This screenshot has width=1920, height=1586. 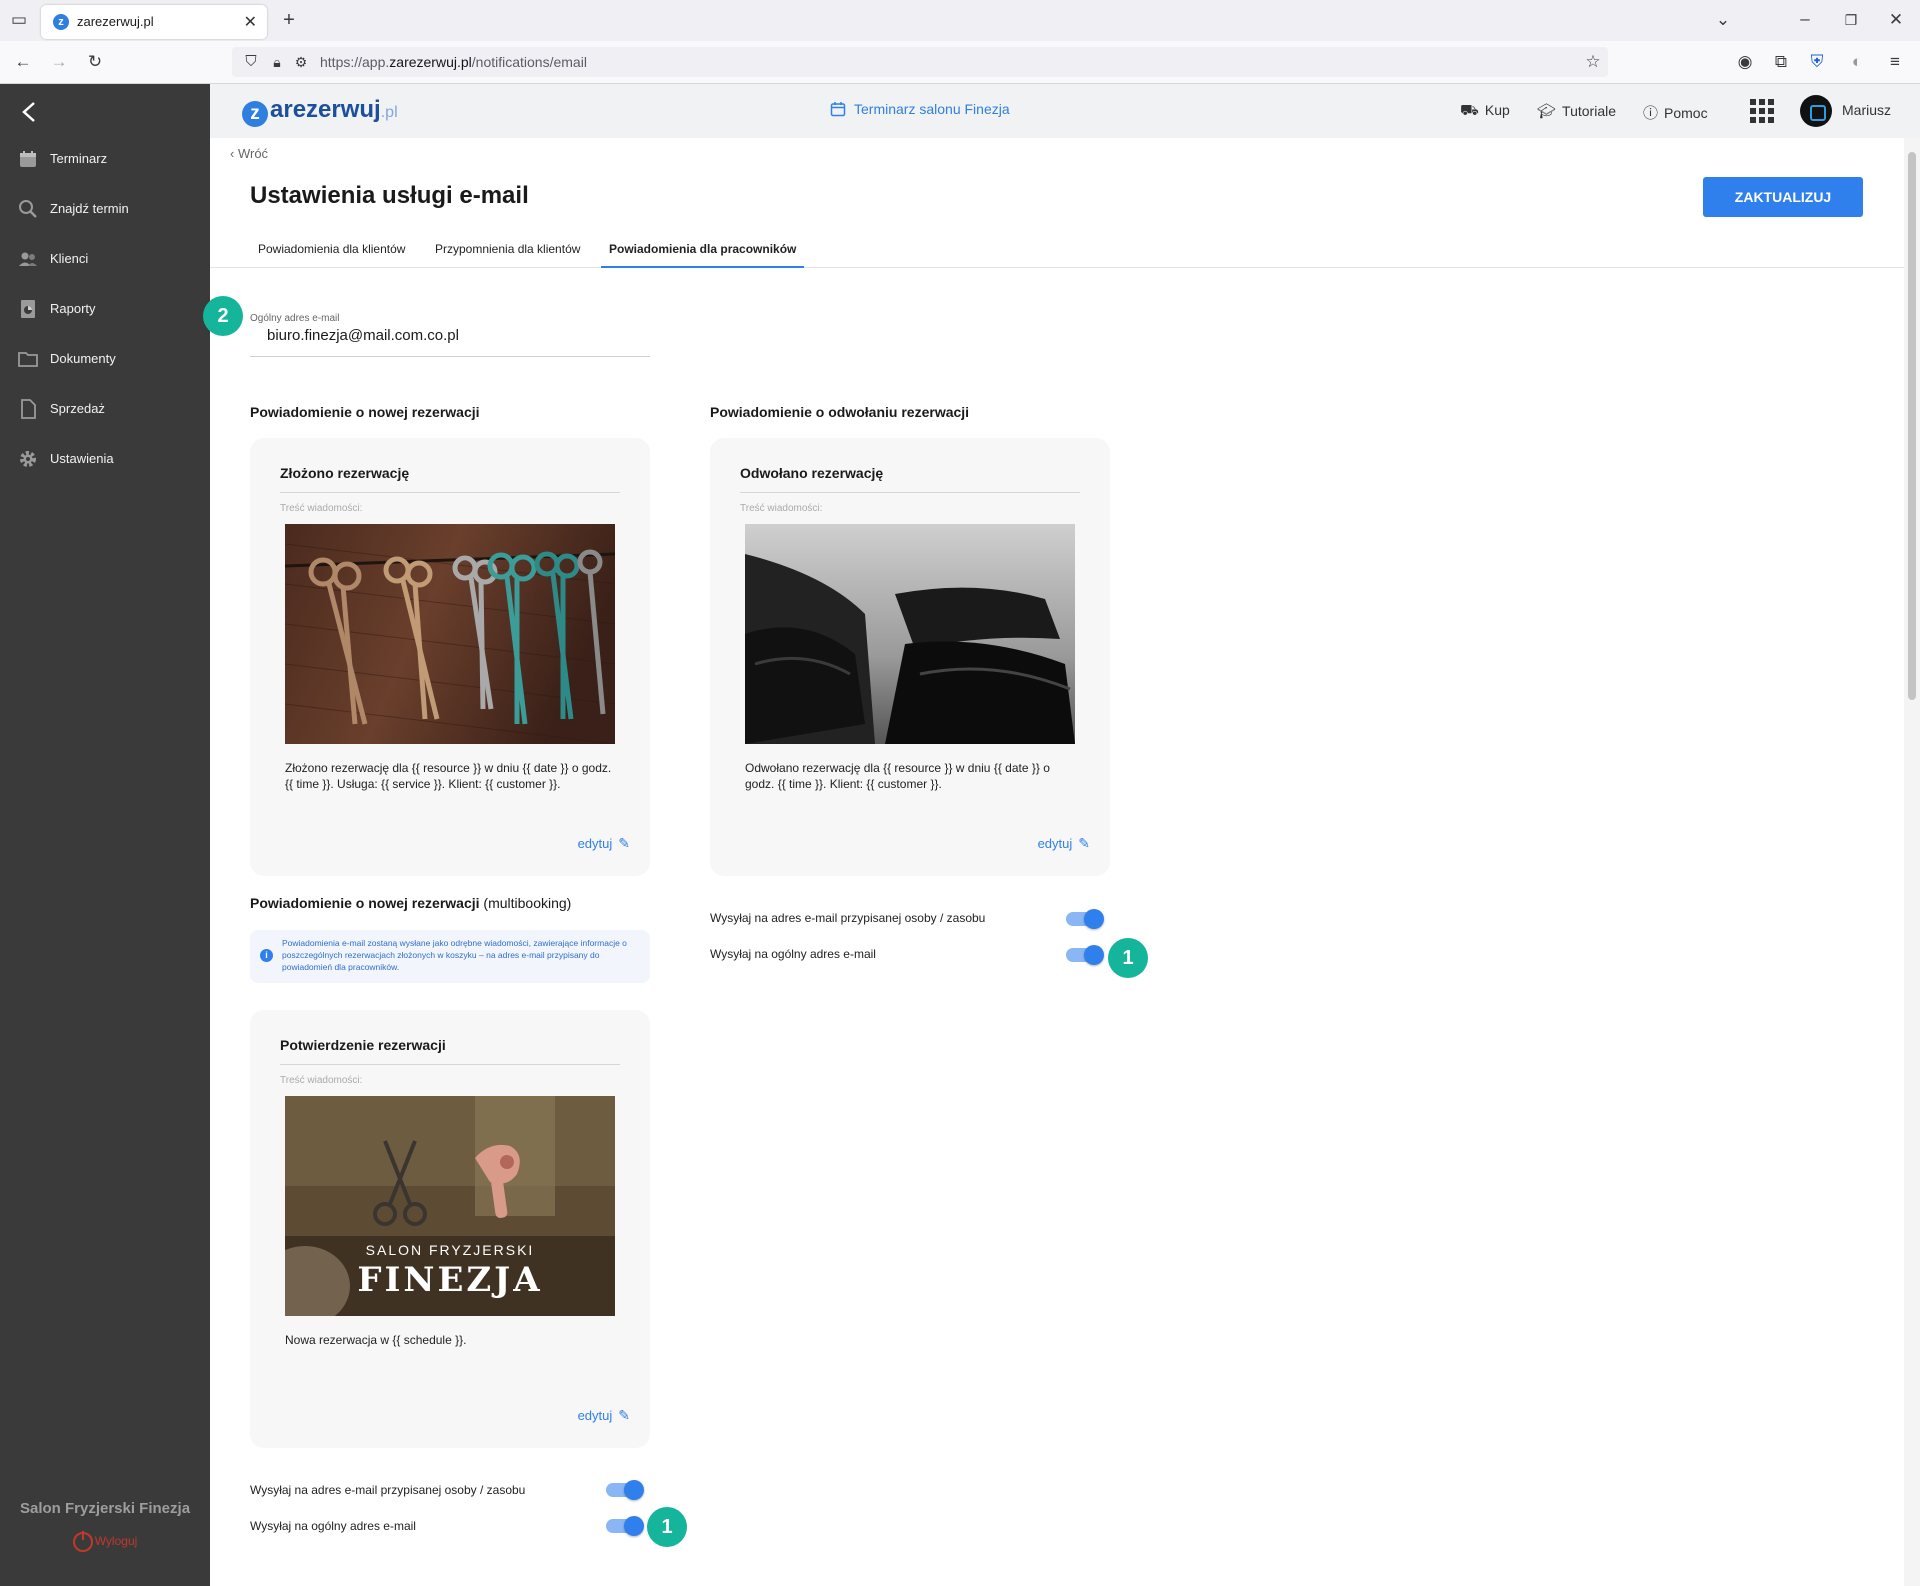 I want to click on info-icon: i, so click(x=266, y=955).